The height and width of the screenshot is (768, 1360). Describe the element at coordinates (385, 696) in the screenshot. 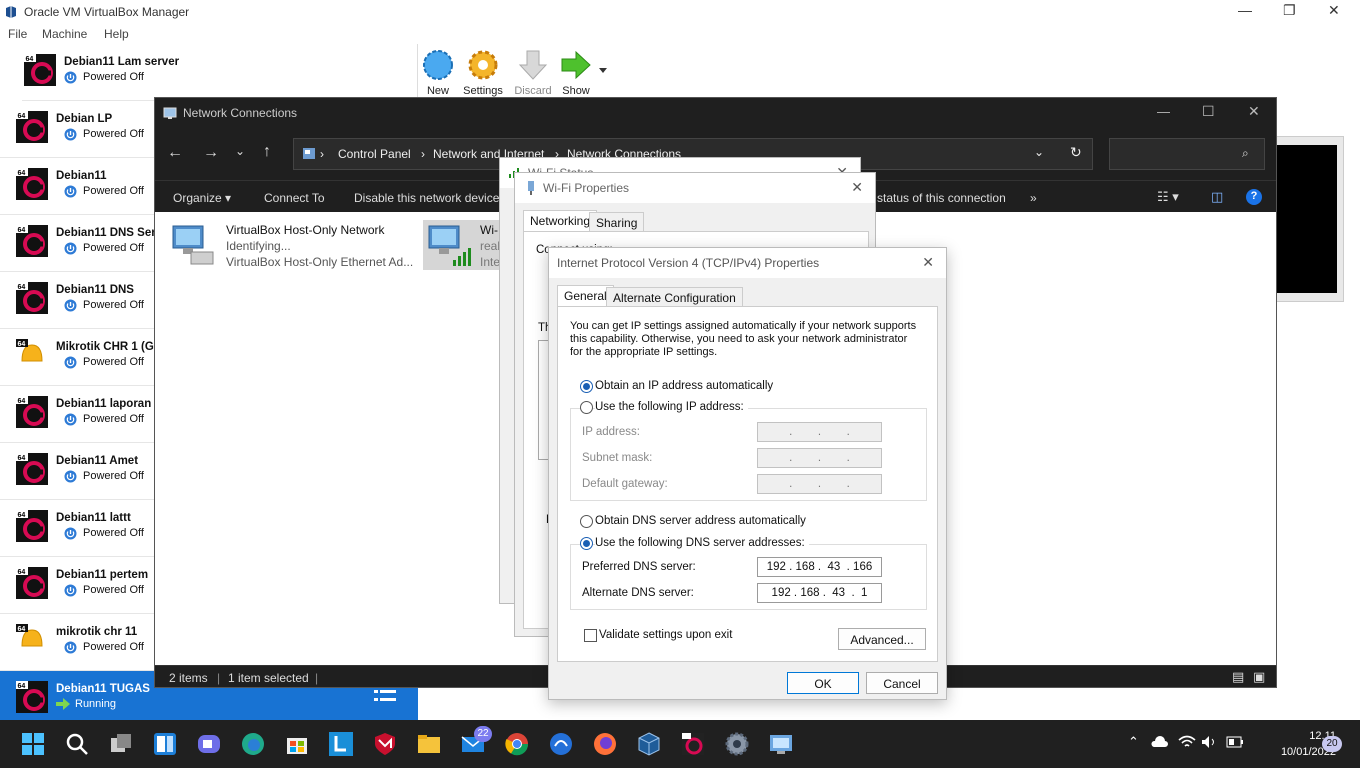

I see `vm-menu-icon` at that location.